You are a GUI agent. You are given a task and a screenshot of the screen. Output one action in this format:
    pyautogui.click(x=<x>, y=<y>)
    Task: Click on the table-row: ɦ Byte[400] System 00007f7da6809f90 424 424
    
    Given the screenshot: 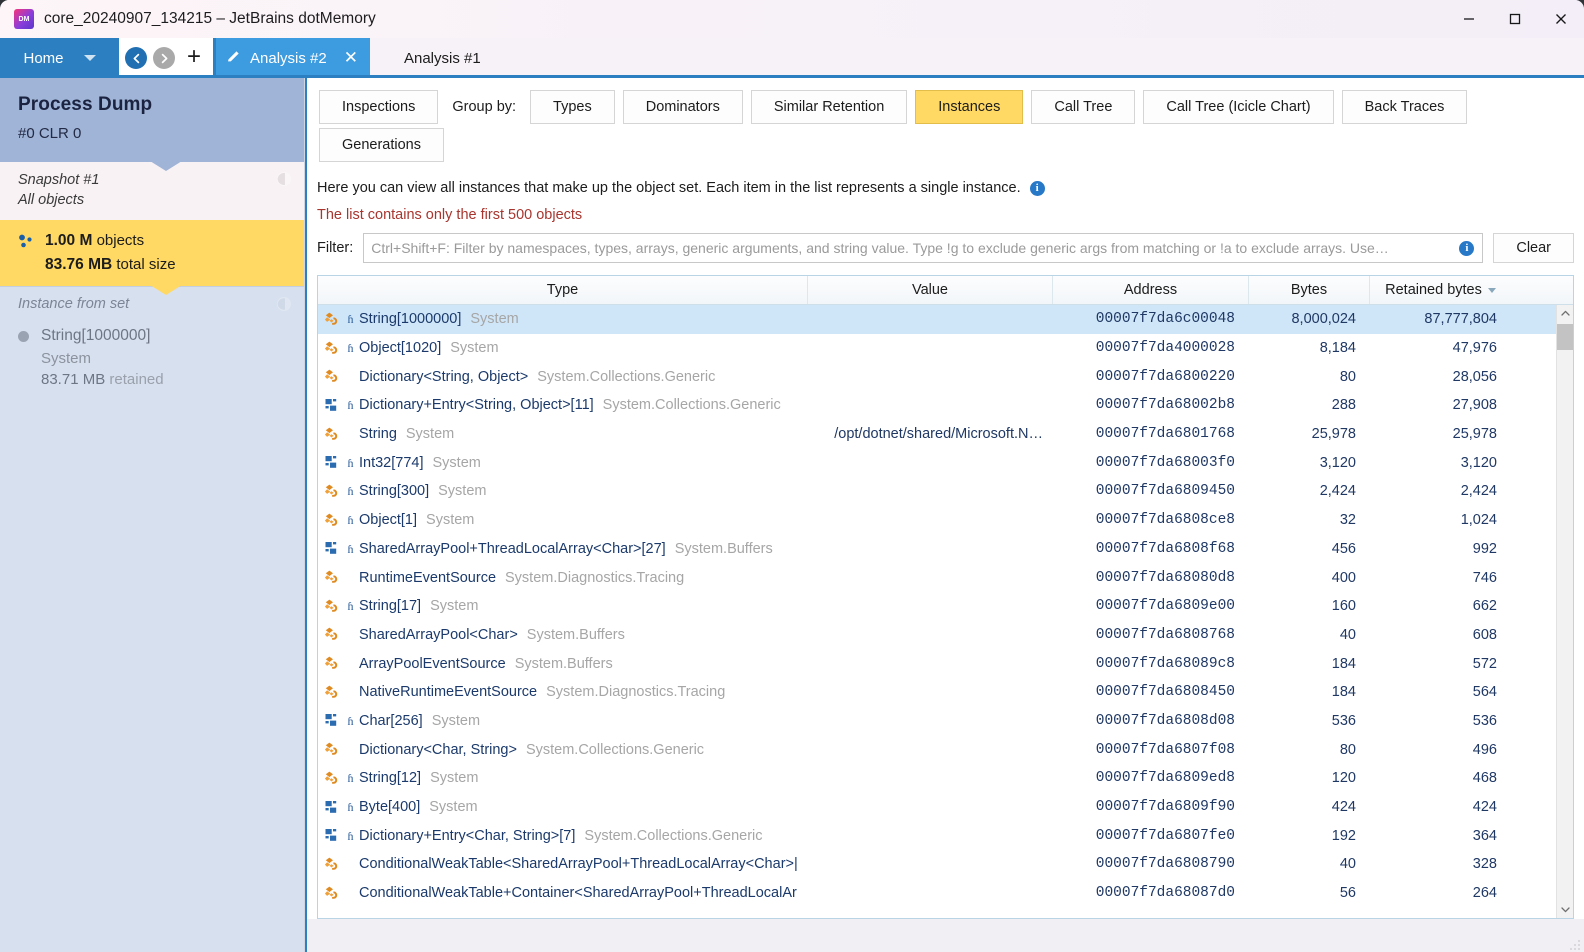 What is the action you would take?
    pyautogui.click(x=937, y=807)
    